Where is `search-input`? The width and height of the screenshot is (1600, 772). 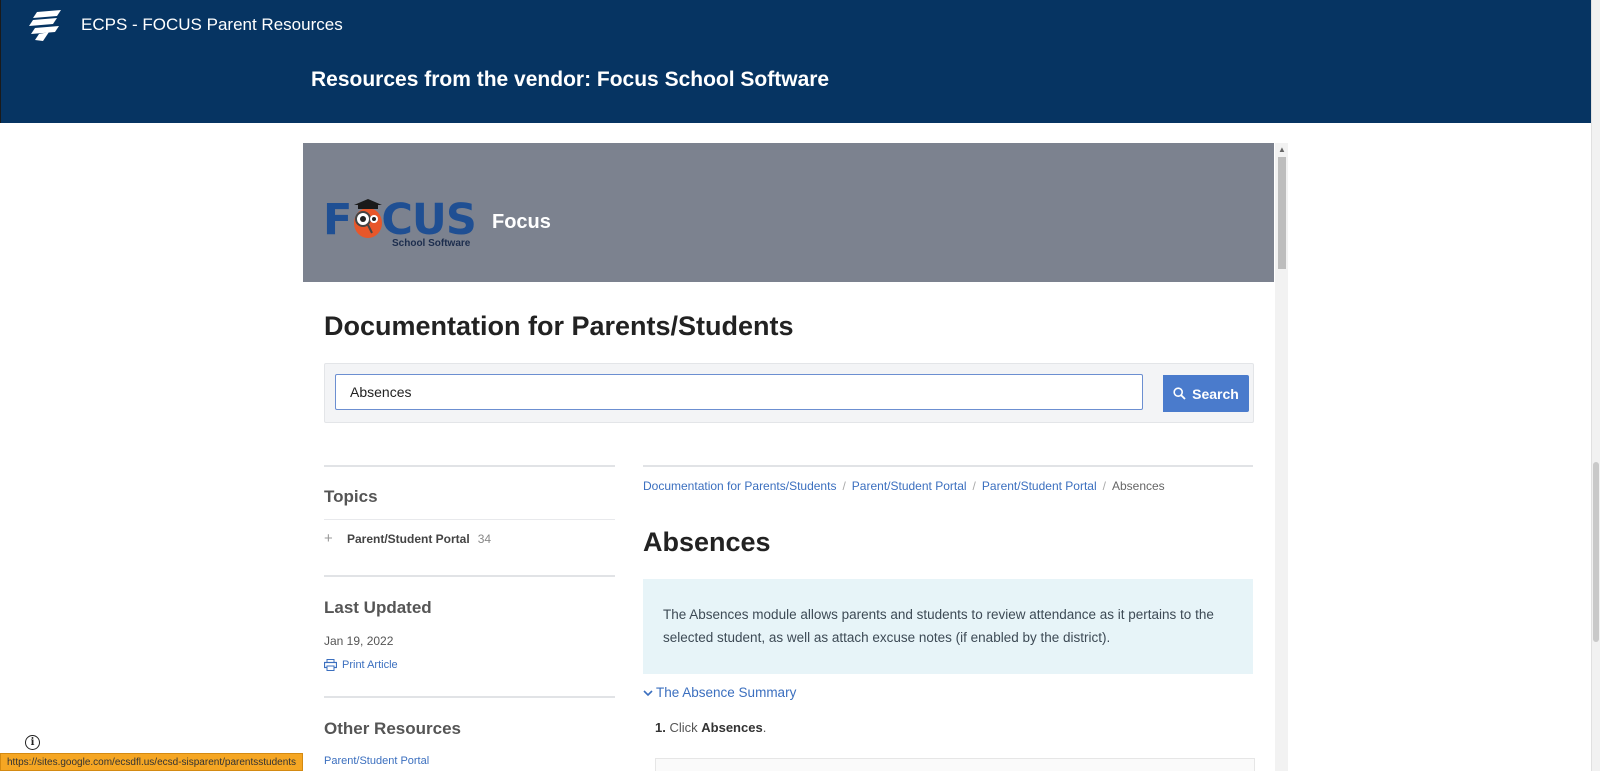
search-input is located at coordinates (739, 392).